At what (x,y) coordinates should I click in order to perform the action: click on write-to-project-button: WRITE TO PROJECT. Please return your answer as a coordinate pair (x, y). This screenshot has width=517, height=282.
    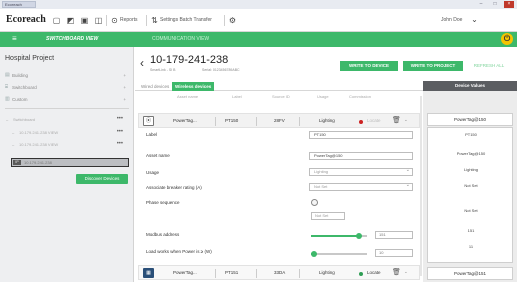
    Looking at the image, I should click on (433, 66).